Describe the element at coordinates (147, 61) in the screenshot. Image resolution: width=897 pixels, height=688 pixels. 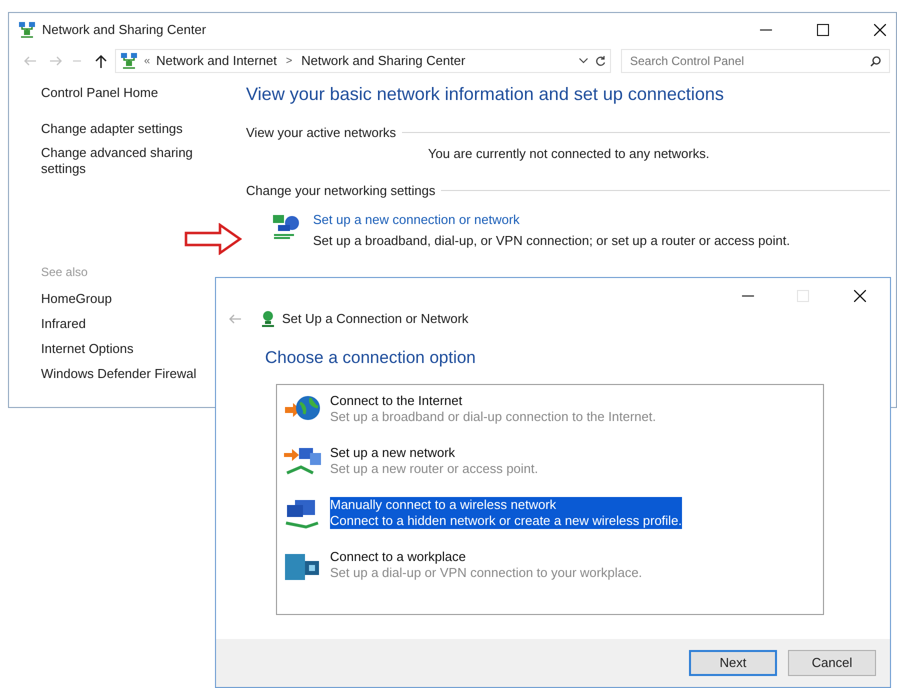
I see `breadcrumb-overflow: «` at that location.